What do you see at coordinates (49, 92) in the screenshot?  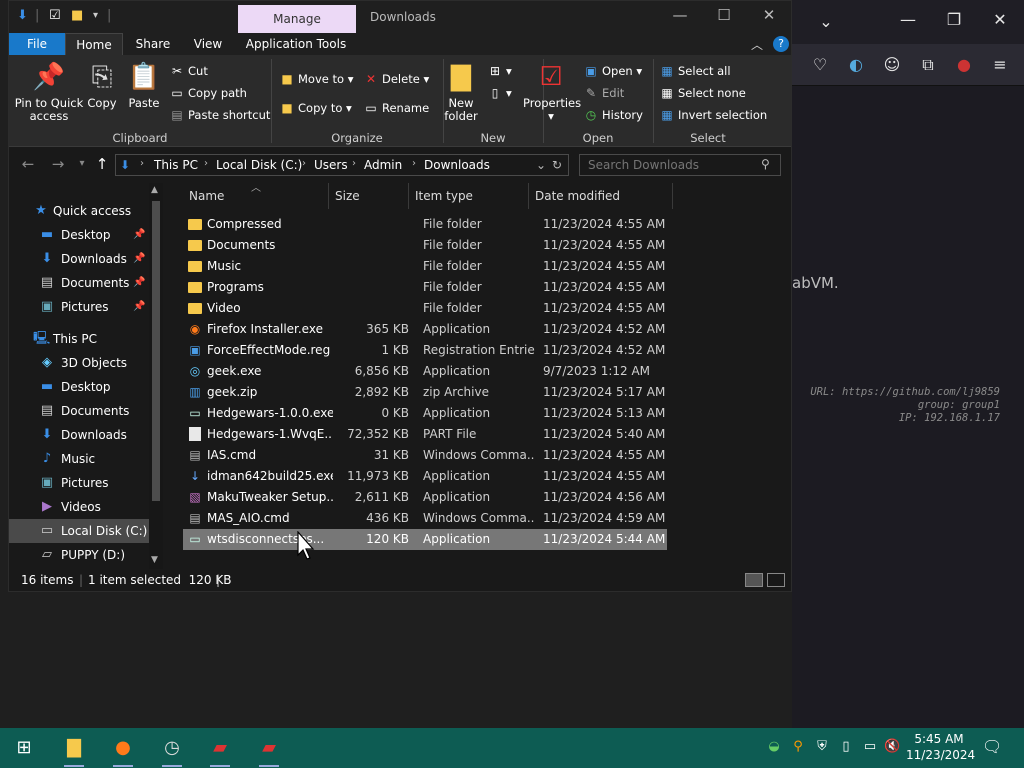 I see `pin-to-quick-access-button: 📌 Pin to Quick access` at bounding box center [49, 92].